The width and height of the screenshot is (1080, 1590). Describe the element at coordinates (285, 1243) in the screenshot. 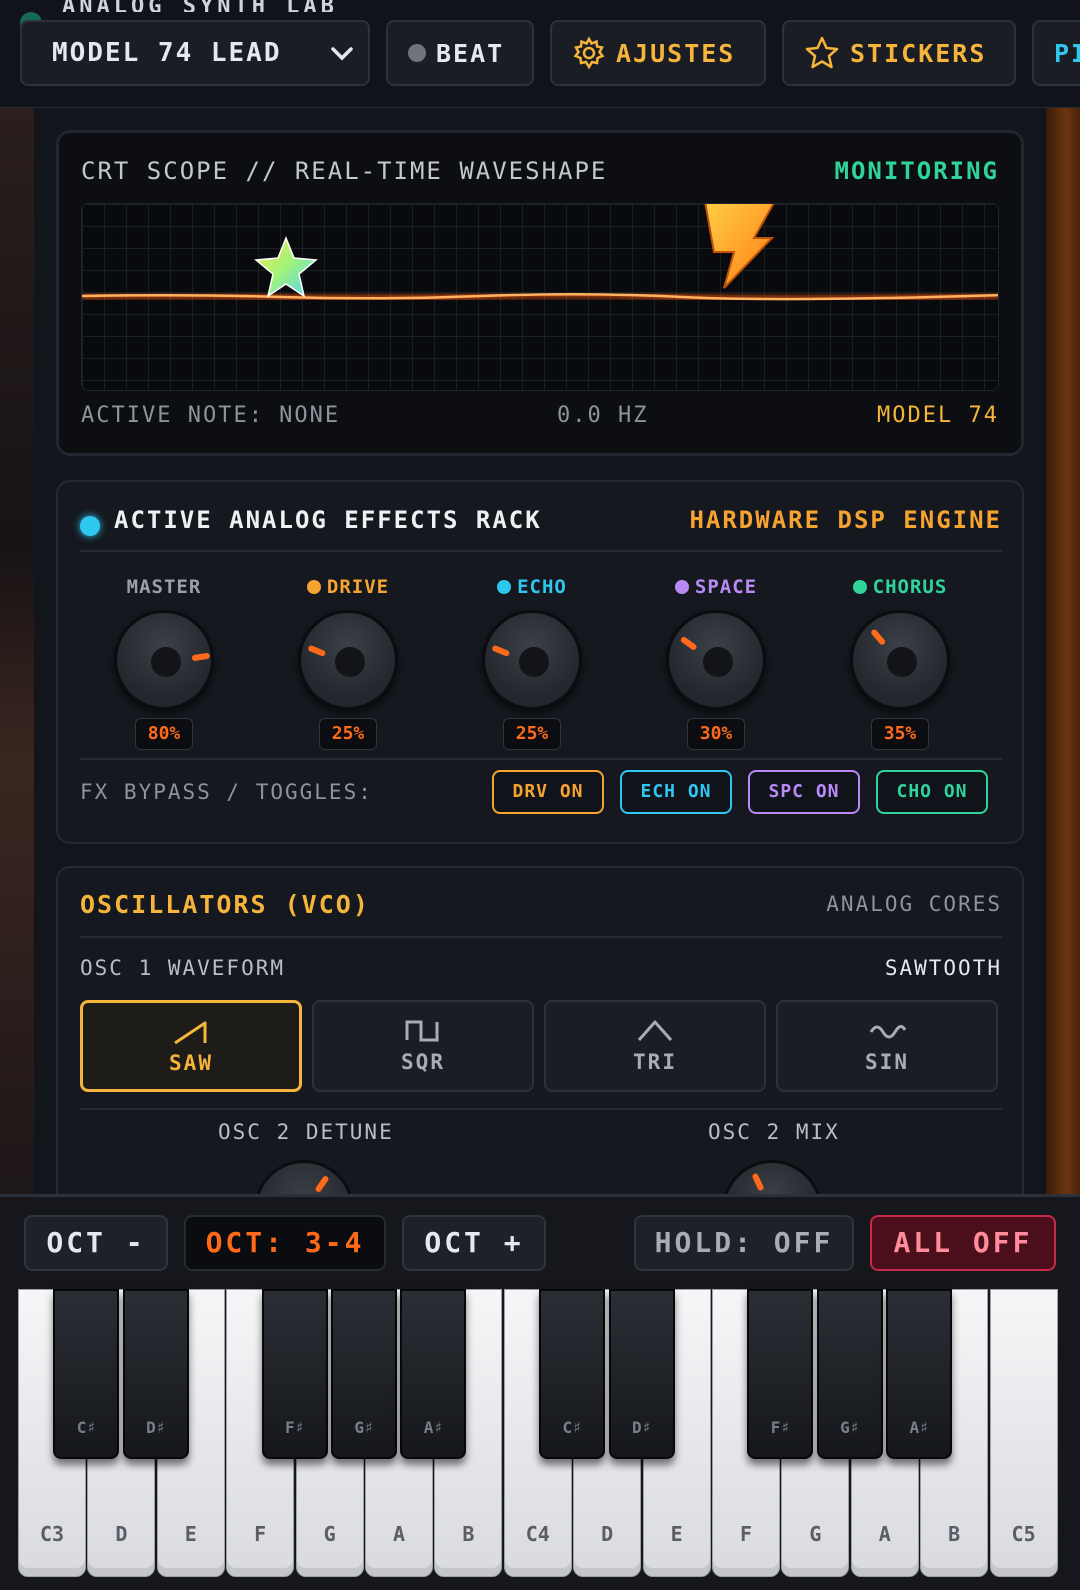

I see `octave-display: OCT: 3-4` at that location.